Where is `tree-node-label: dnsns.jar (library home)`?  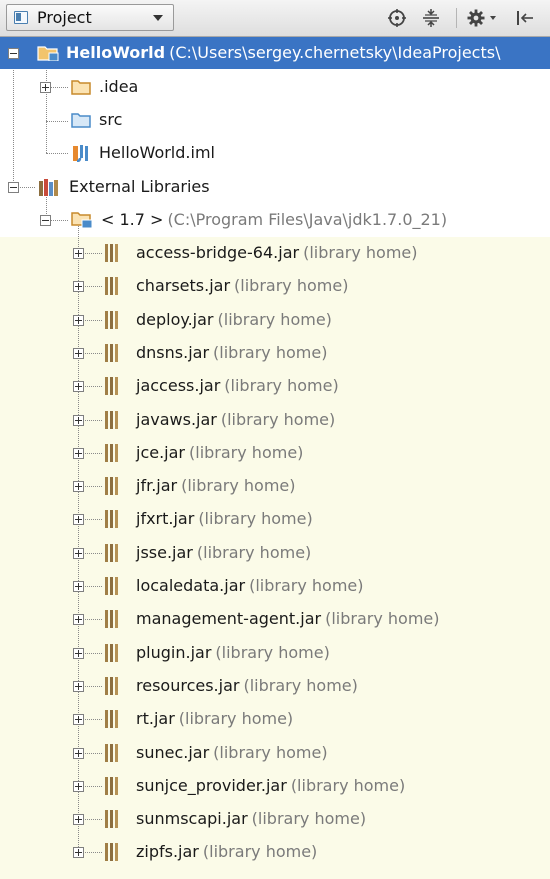 tree-node-label: dnsns.jar (library home) is located at coordinates (231, 352).